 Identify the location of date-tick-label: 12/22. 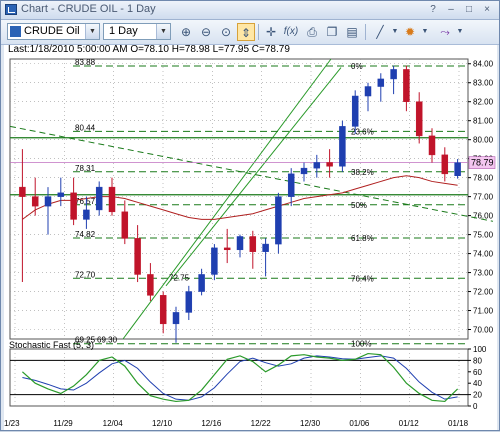
(261, 423).